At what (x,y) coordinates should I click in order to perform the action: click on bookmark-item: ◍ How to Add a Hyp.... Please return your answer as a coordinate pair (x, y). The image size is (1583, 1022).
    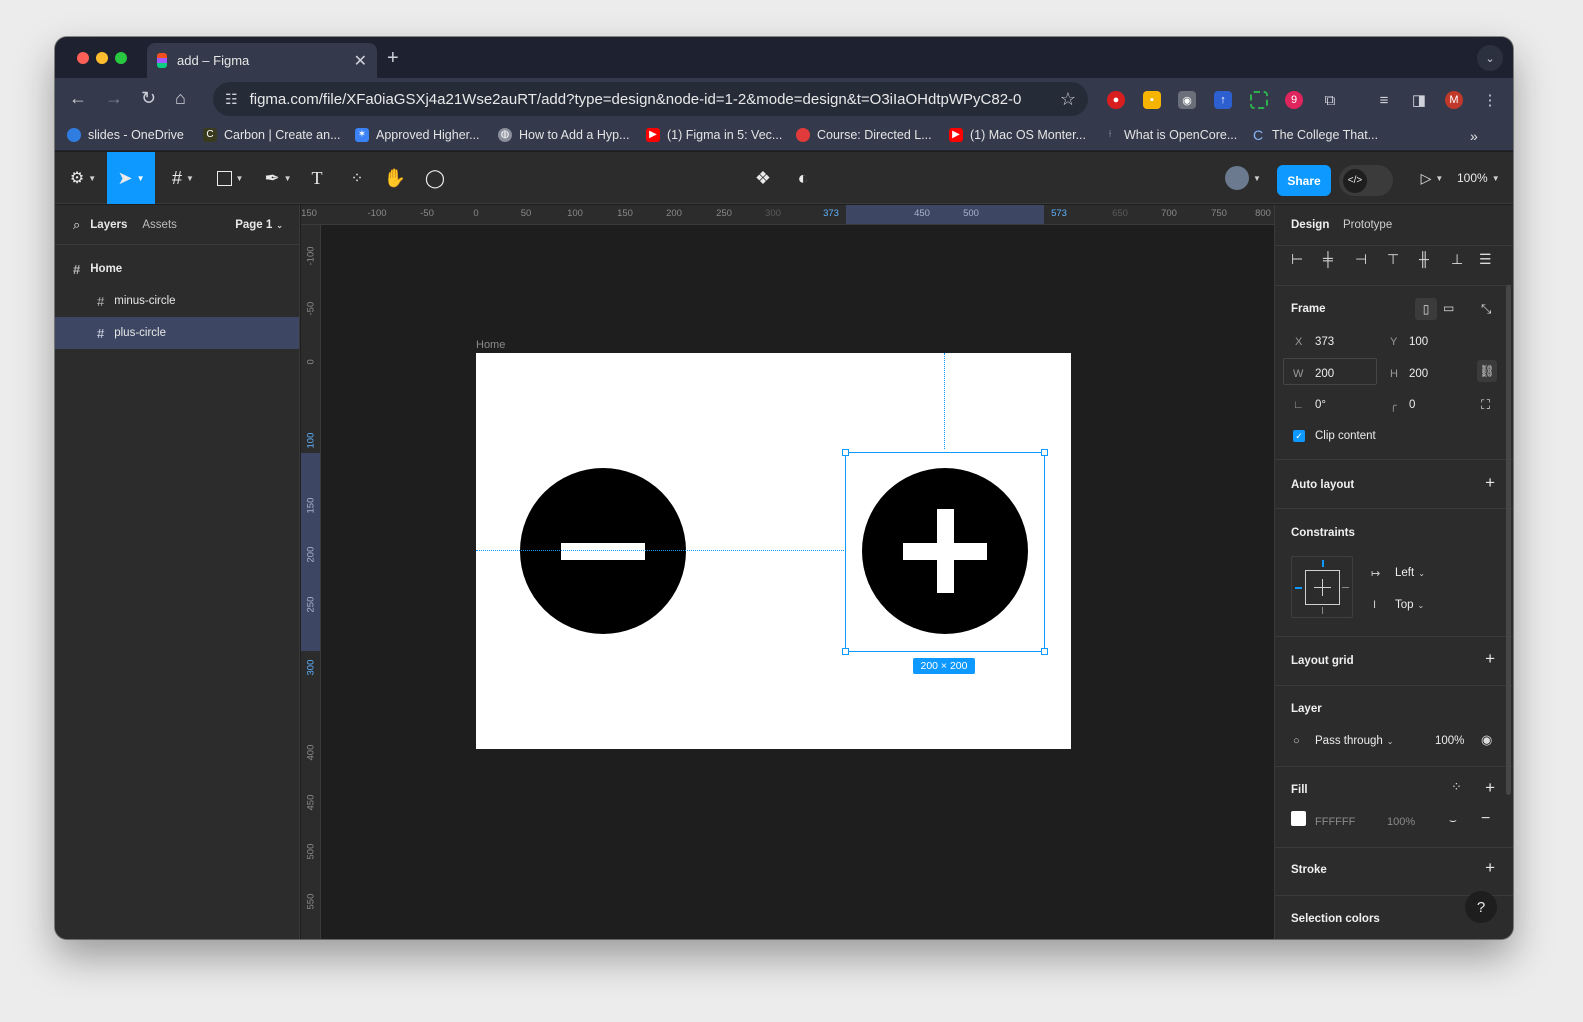
    Looking at the image, I should click on (563, 135).